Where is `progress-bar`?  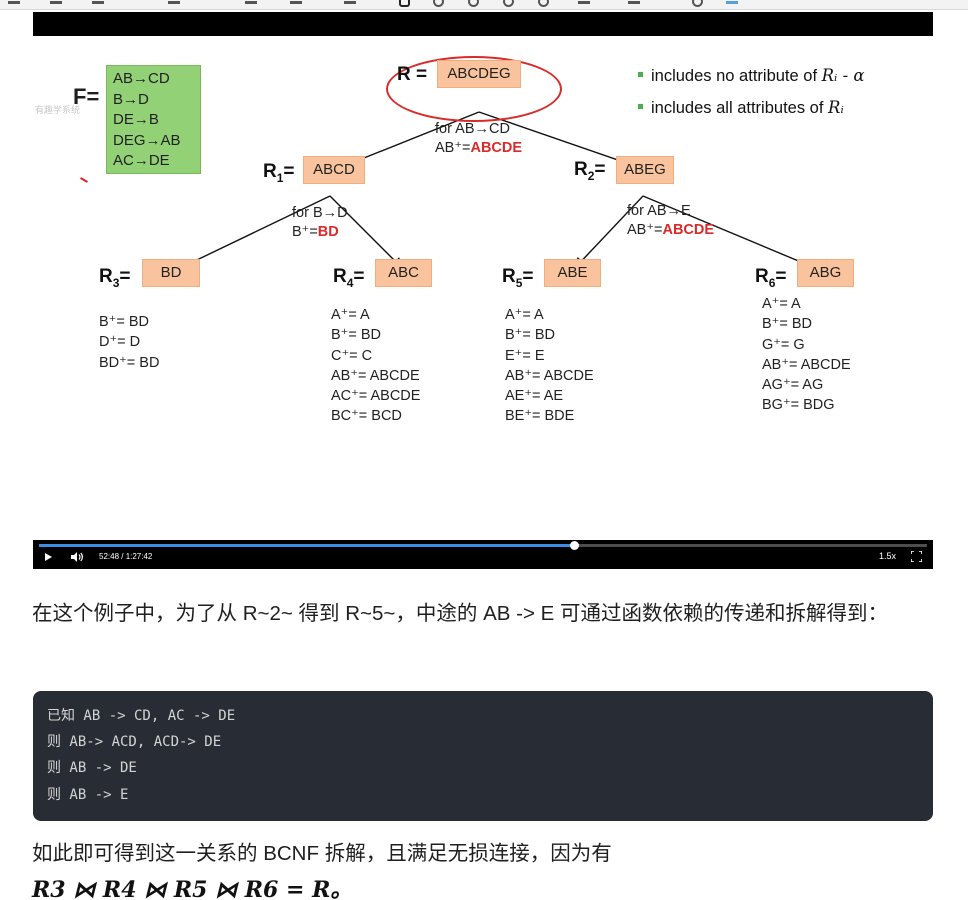
progress-bar is located at coordinates (483, 545).